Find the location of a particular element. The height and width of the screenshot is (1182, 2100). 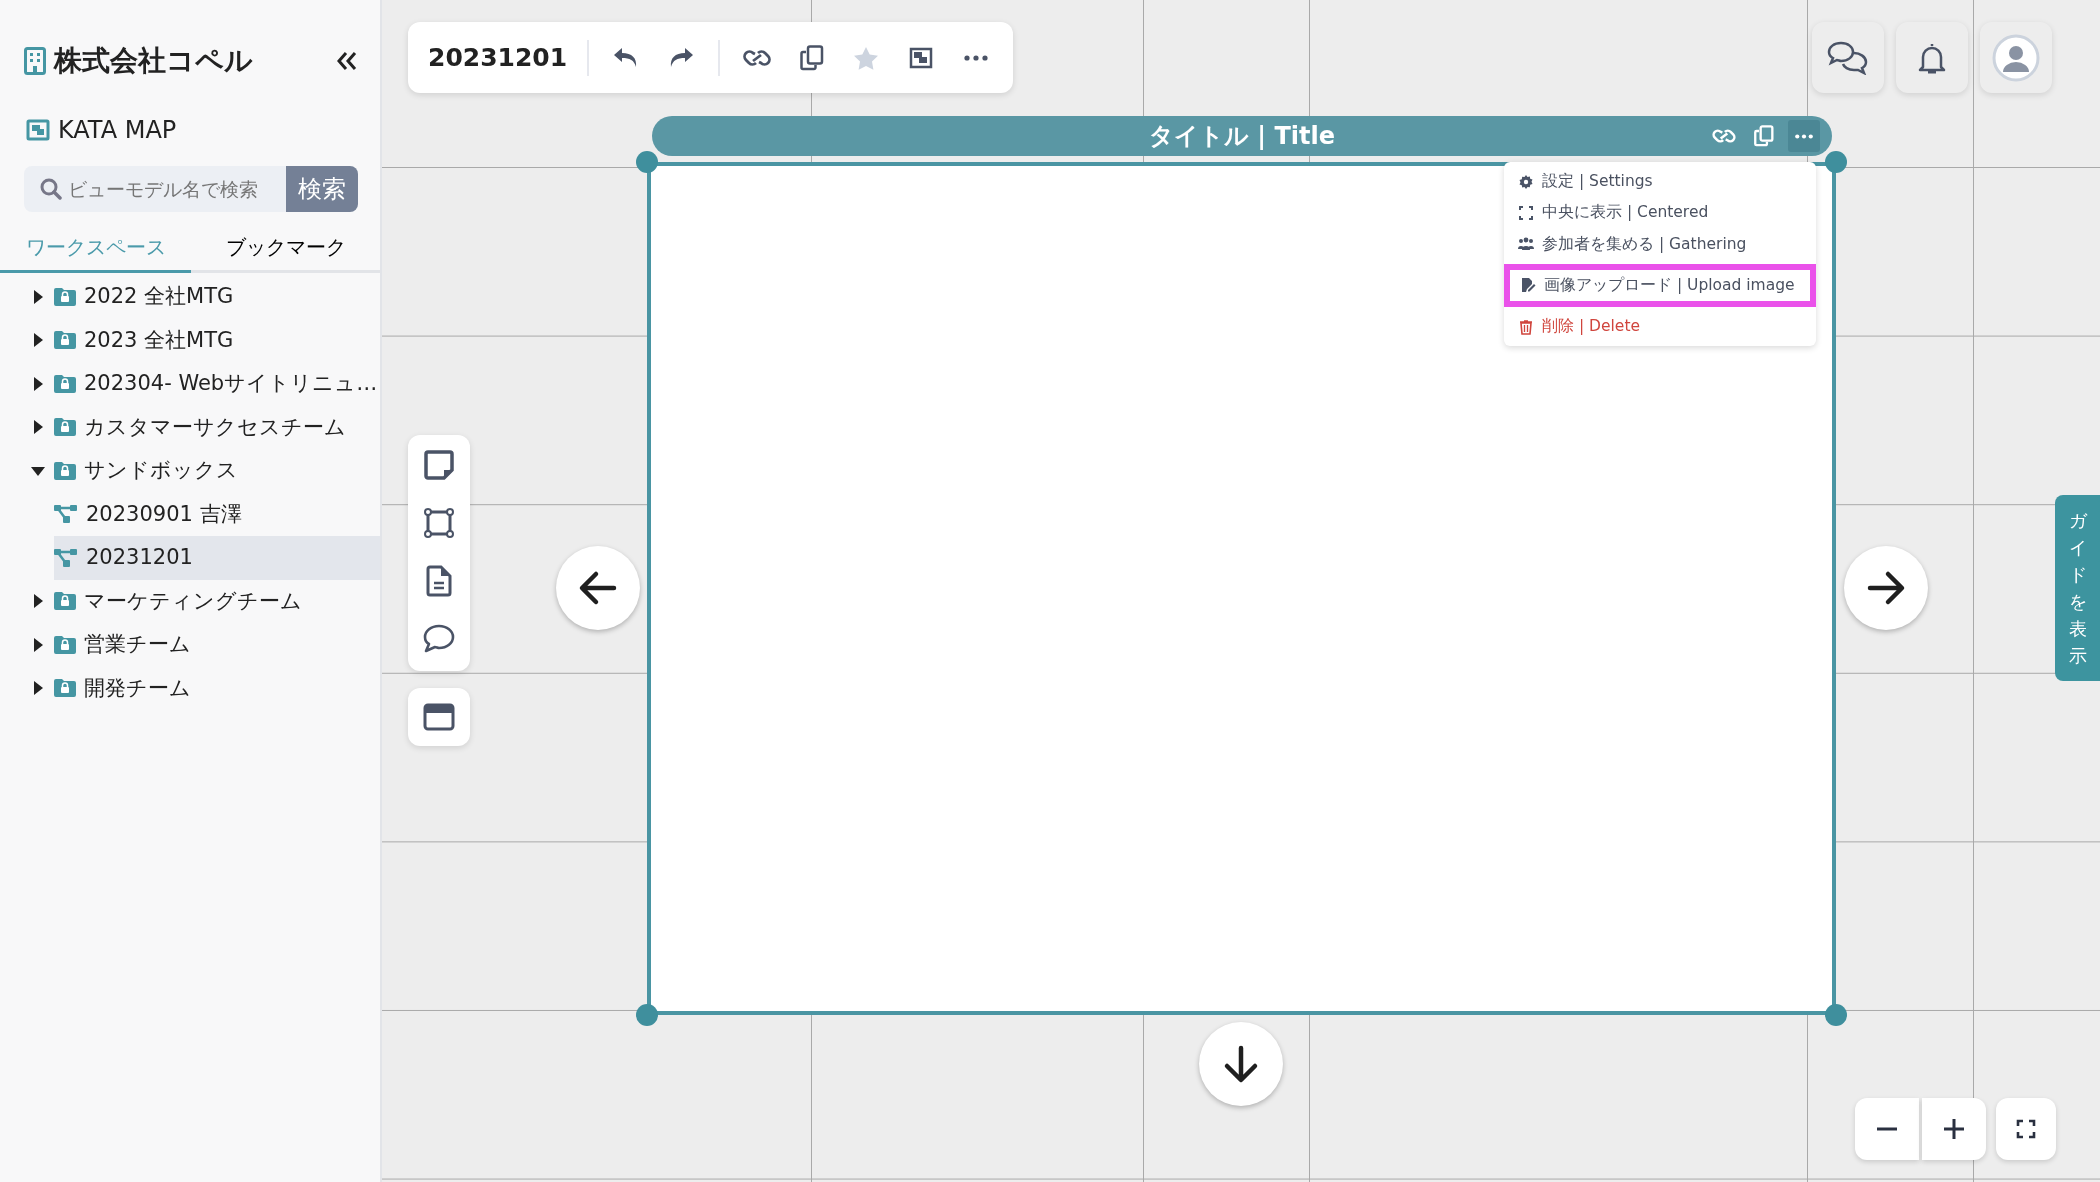

guide-tab: ガイドを表示 is located at coordinates (2077, 588).